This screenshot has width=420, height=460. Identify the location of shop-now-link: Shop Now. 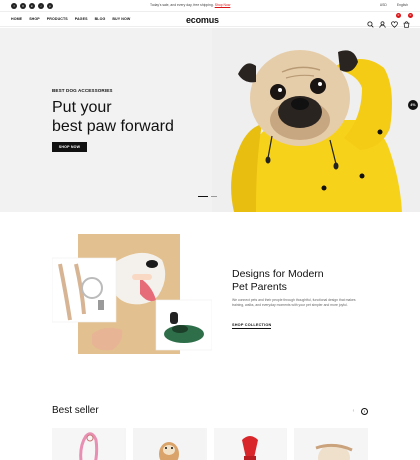
(223, 5).